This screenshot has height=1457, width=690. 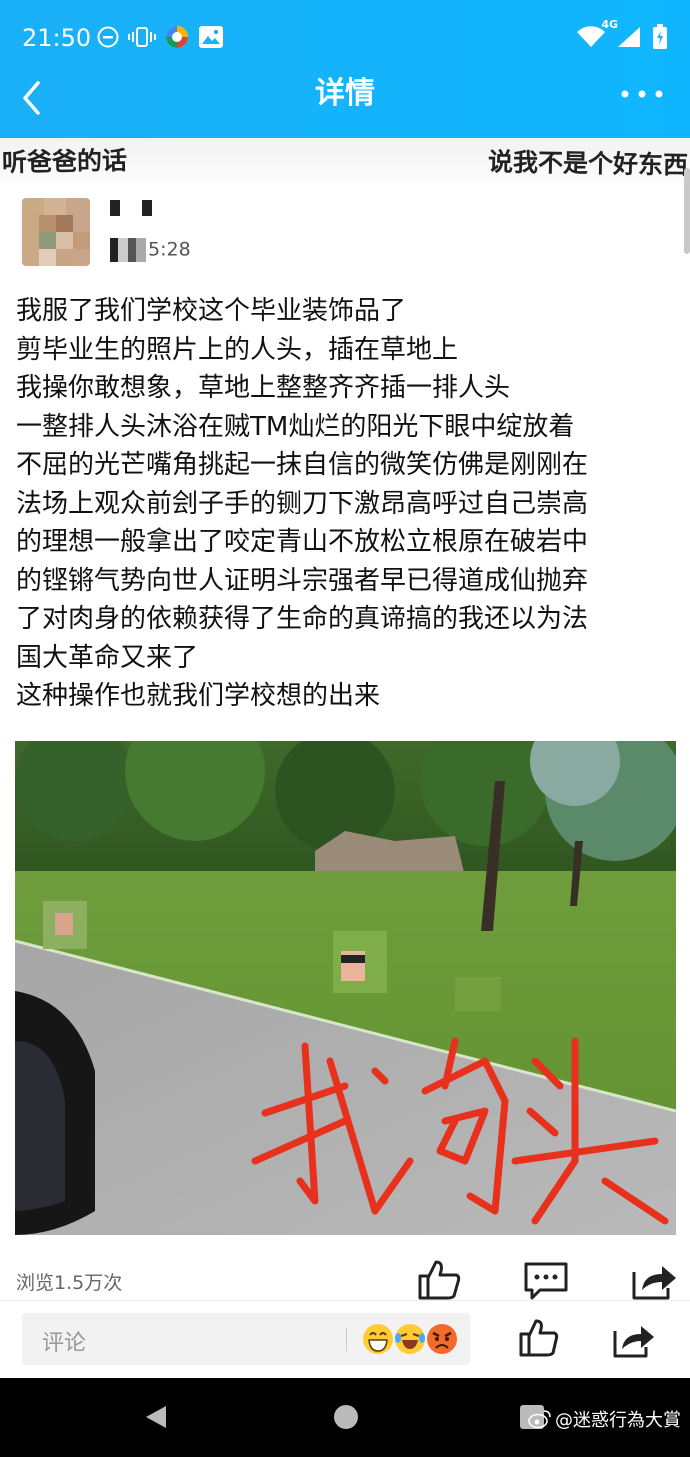 What do you see at coordinates (302, 503) in the screenshot?
I see `post-line: 法场上观众前刽子手的铡刀下激昂高呼过自己崇高` at bounding box center [302, 503].